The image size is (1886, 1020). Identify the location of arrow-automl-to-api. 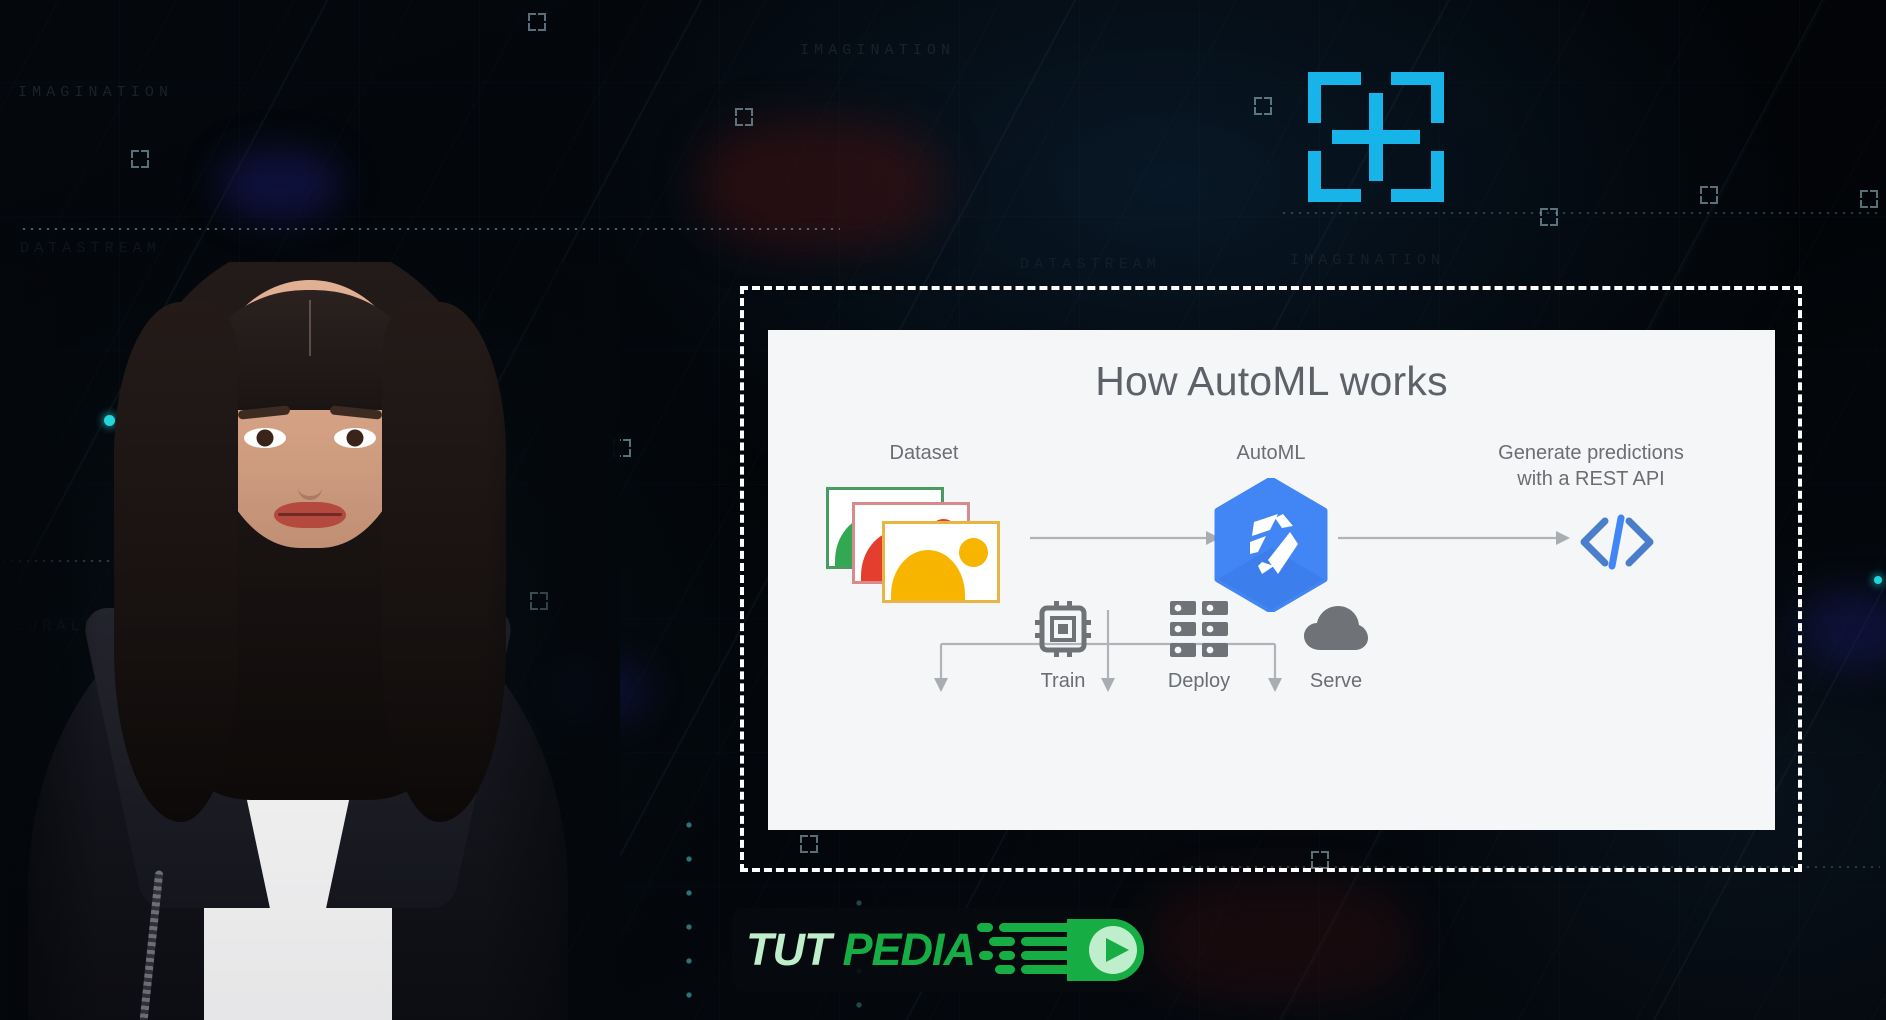
(1454, 538).